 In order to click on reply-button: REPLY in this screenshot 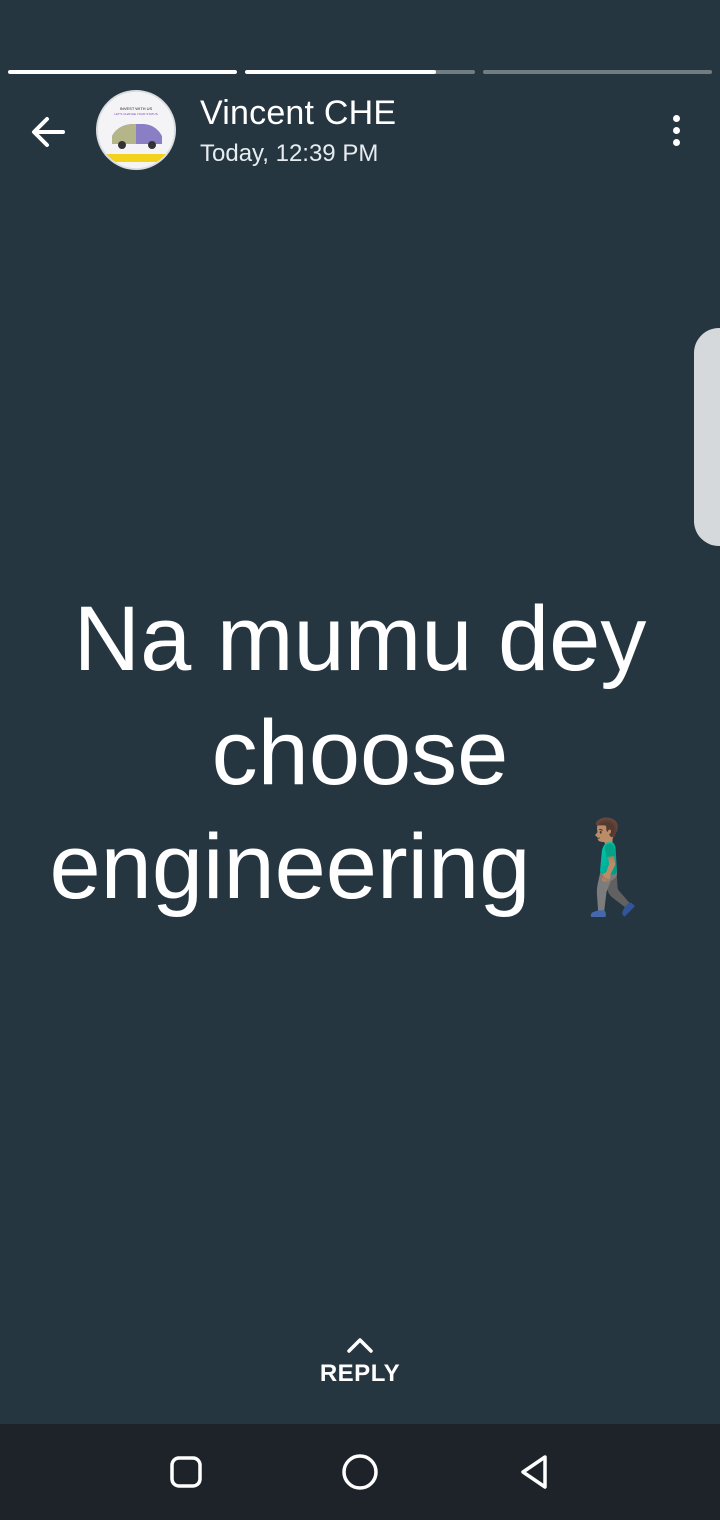, I will do `click(360, 1362)`.